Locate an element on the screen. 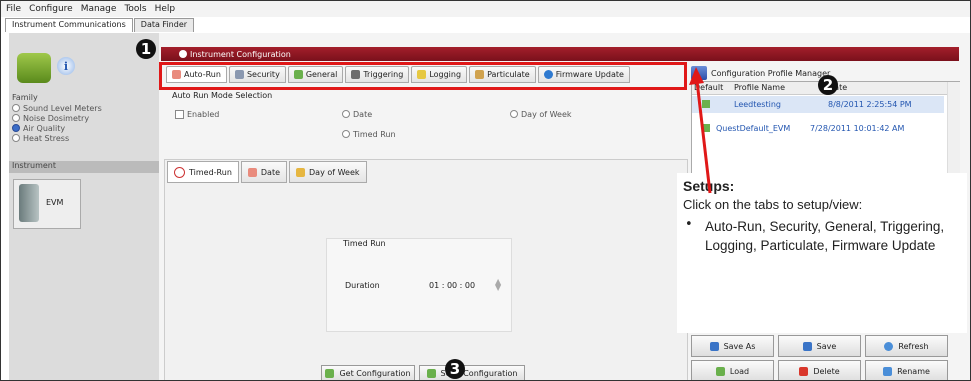 This screenshot has width=971, height=381. load-icon is located at coordinates (720, 371).